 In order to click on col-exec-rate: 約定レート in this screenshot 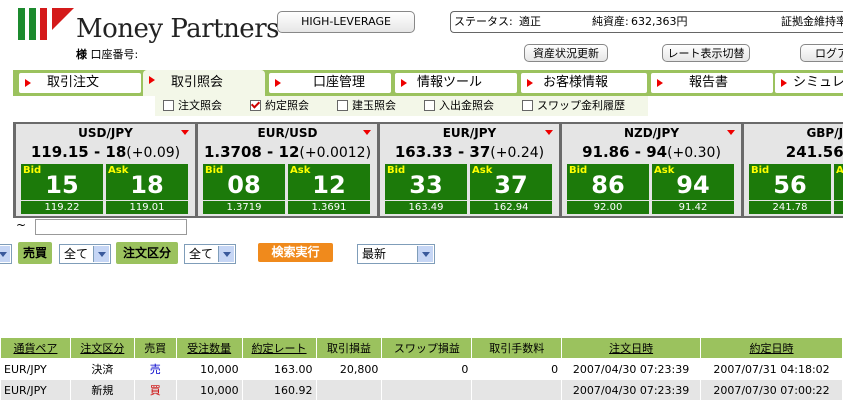, I will do `click(279, 348)`.